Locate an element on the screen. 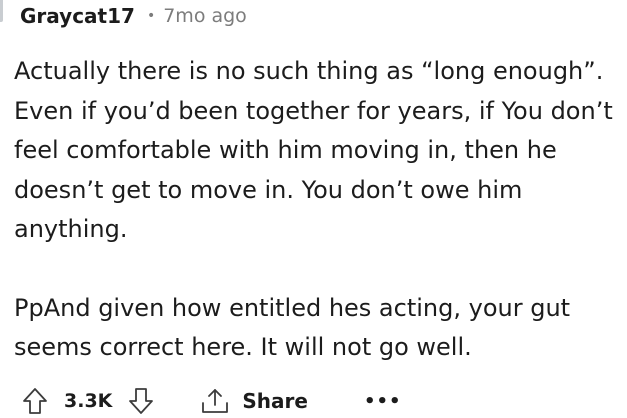 This screenshot has height=418, width=627. comment-header: Graycat17 • 7mo ago is located at coordinates (133, 16).